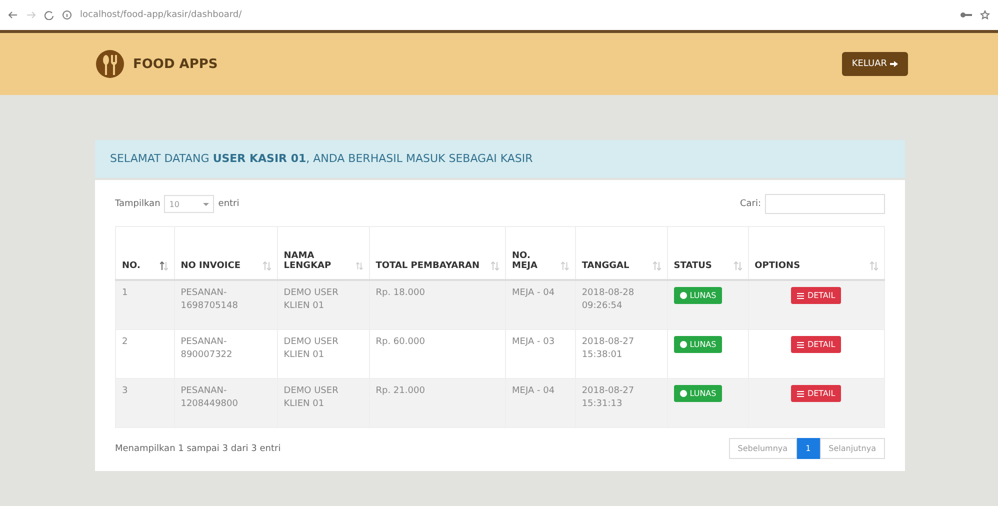 Image resolution: width=998 pixels, height=506 pixels. What do you see at coordinates (808, 448) in the screenshot?
I see `page-button: 1` at bounding box center [808, 448].